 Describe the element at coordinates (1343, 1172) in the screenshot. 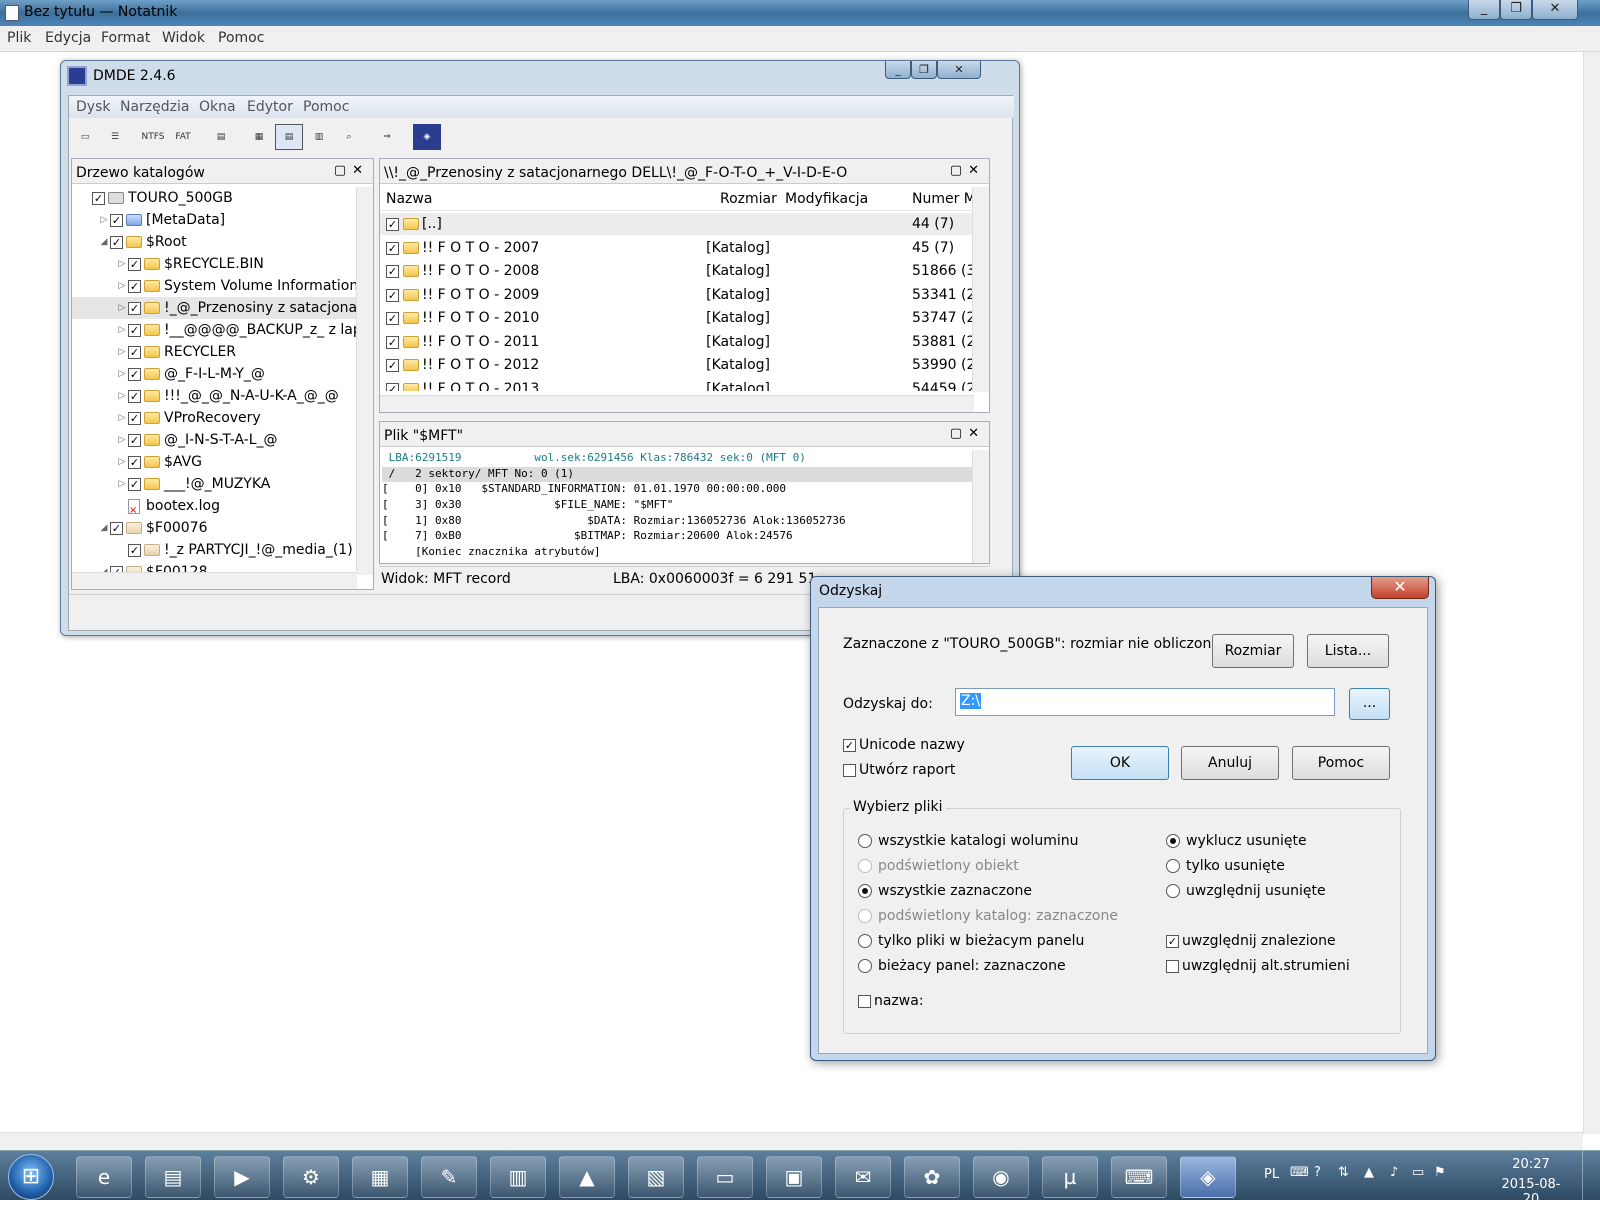

I see `network-tray-icon: ⇅` at that location.